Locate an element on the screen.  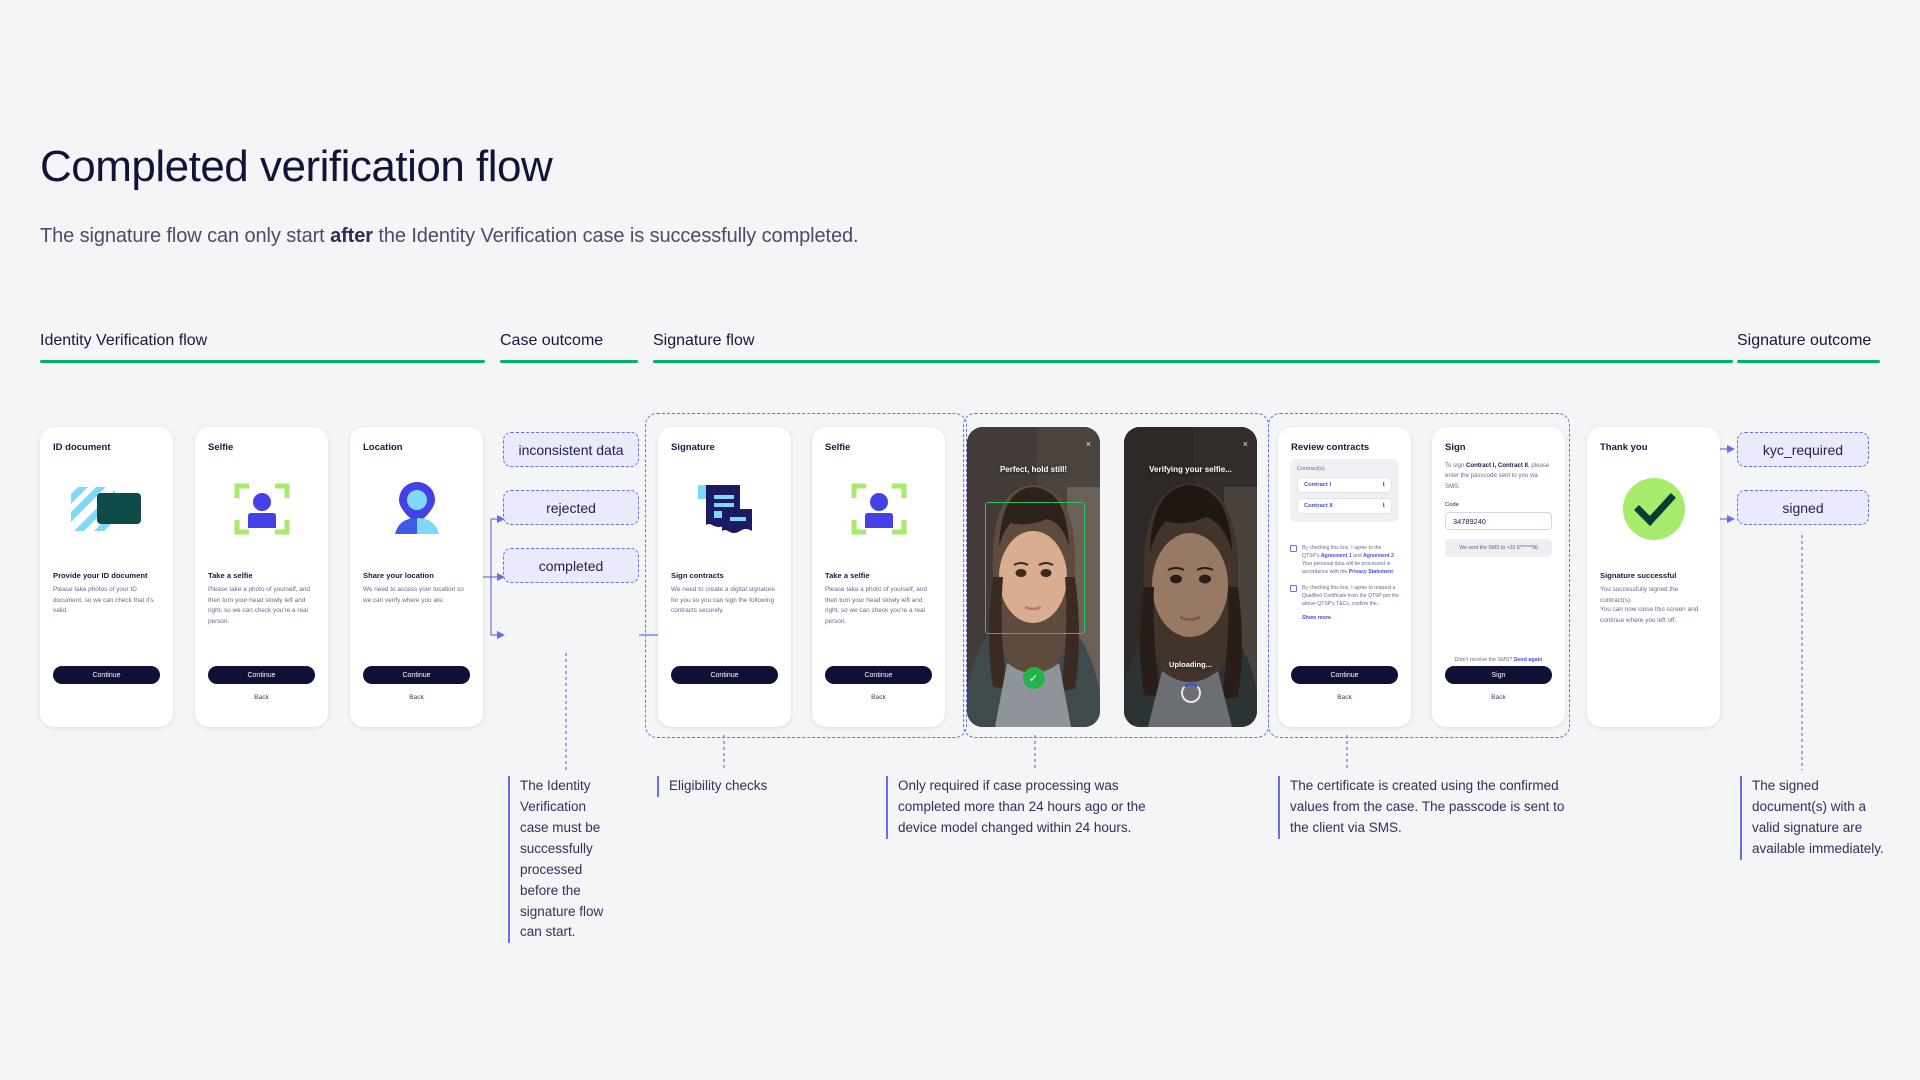
page-title: Completed verification flow is located at coordinates (296, 166).